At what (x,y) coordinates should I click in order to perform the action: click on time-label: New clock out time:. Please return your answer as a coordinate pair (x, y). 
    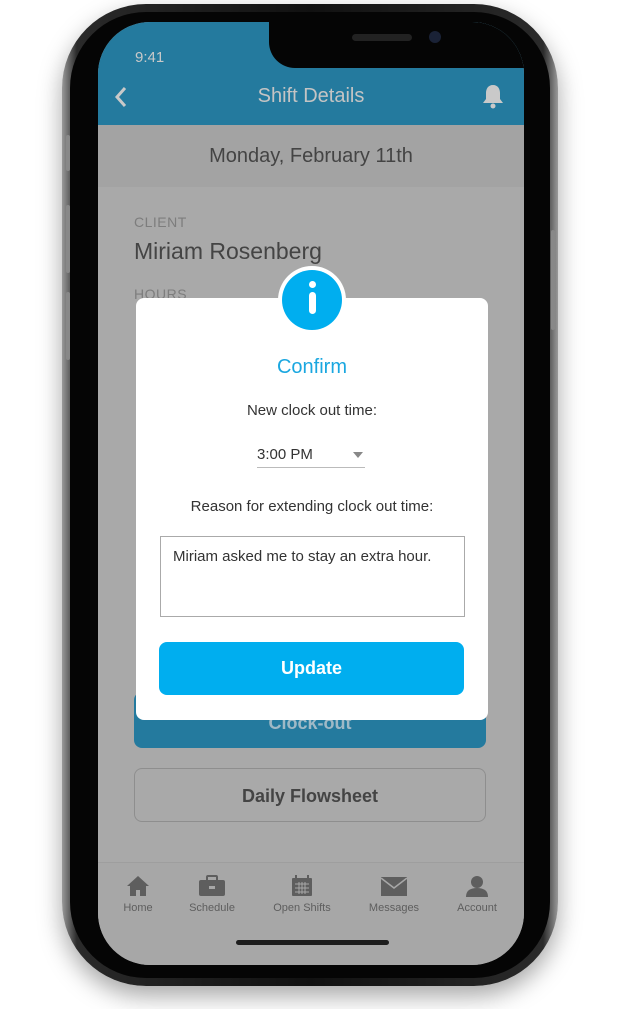
    Looking at the image, I should click on (312, 410).